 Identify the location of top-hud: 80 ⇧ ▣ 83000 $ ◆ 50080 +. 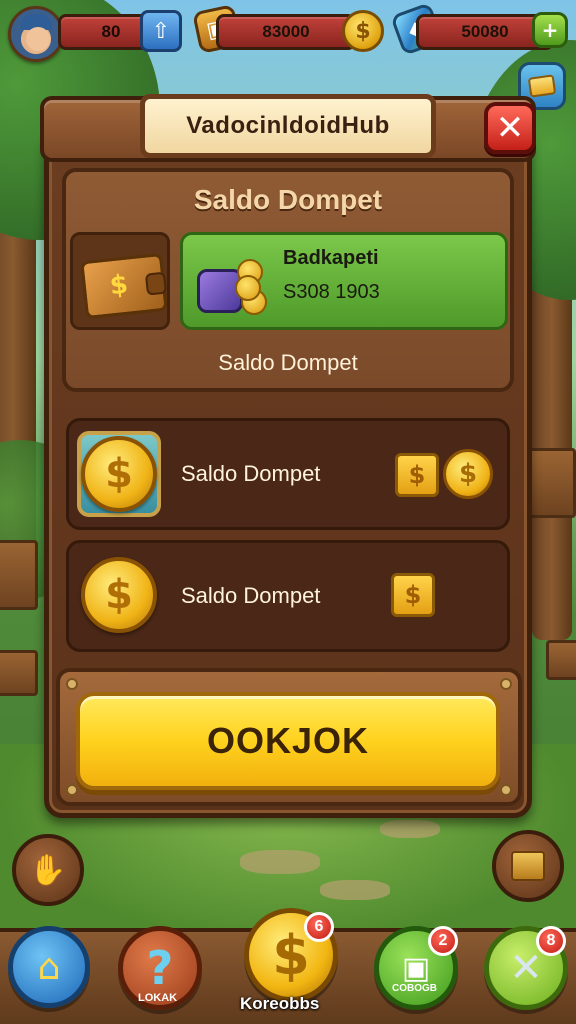
(288, 32).